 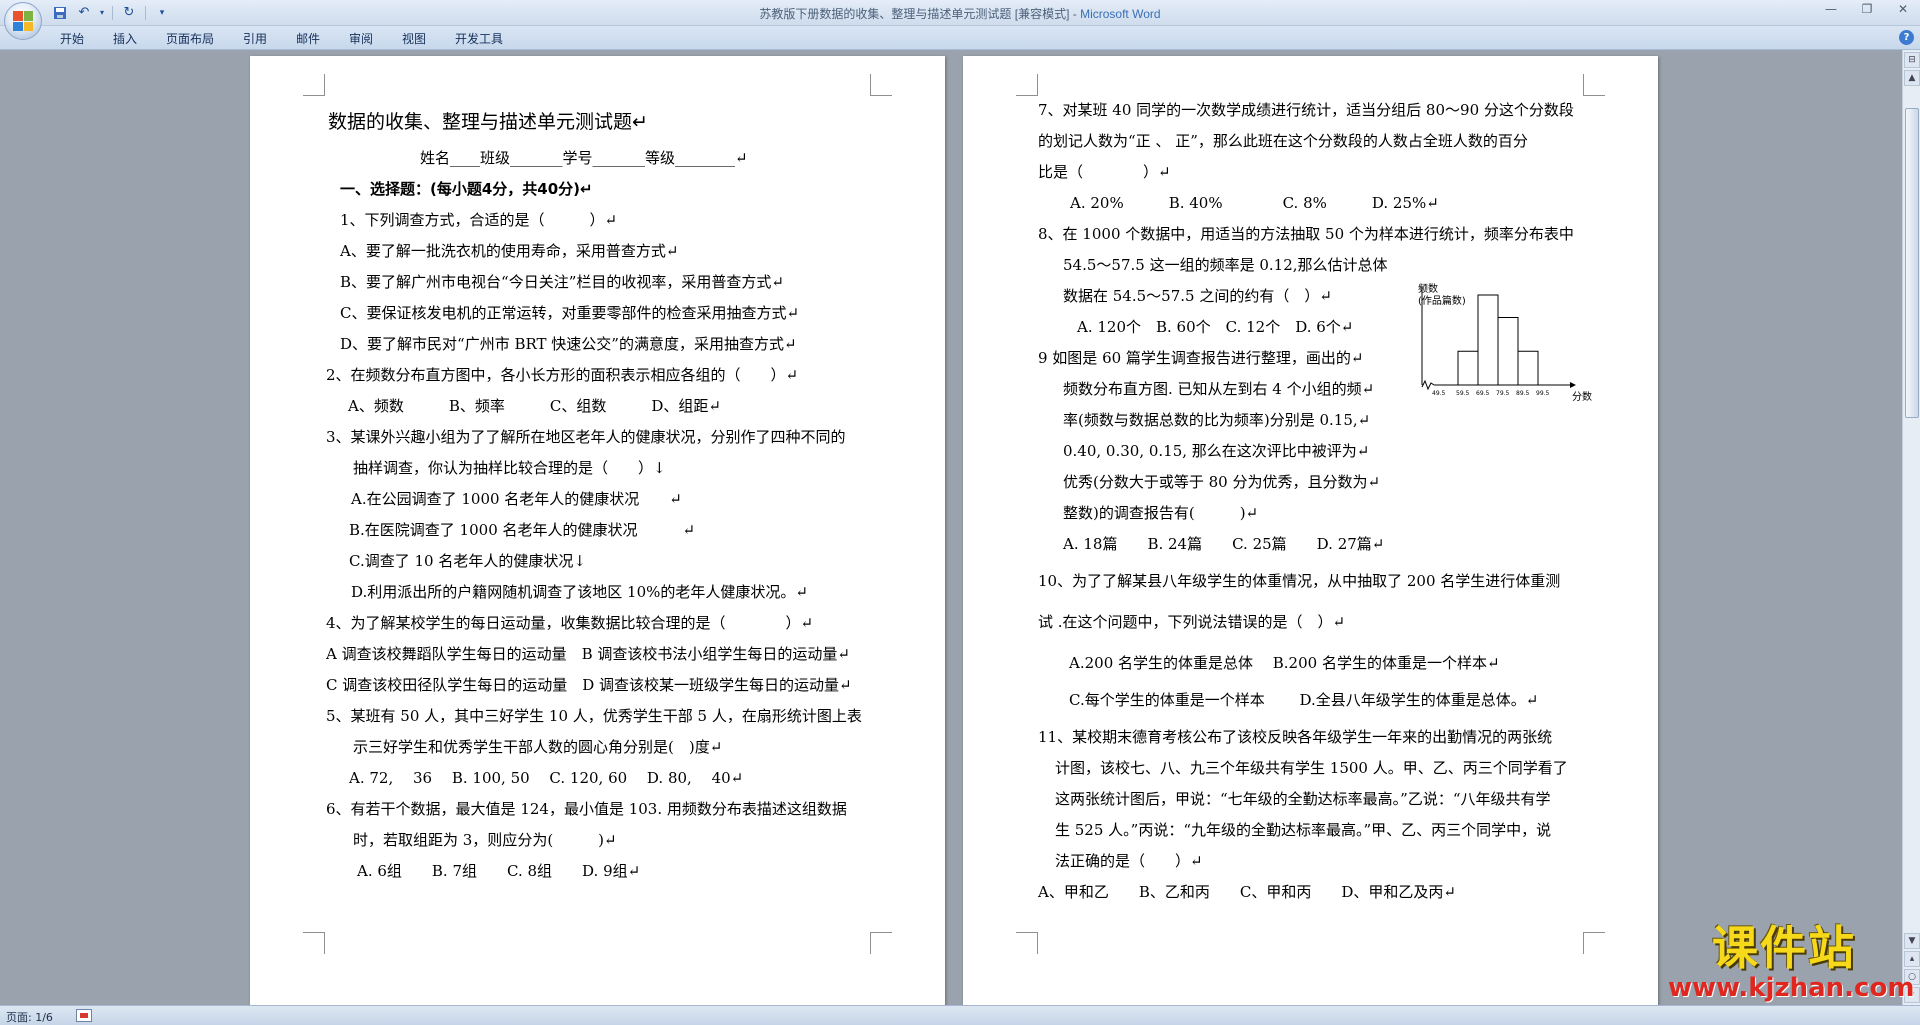 What do you see at coordinates (1284, 663) in the screenshot?
I see `option-line: A.200 名学生的体重是总体 B.200 名学生的体重是一个样本↵` at bounding box center [1284, 663].